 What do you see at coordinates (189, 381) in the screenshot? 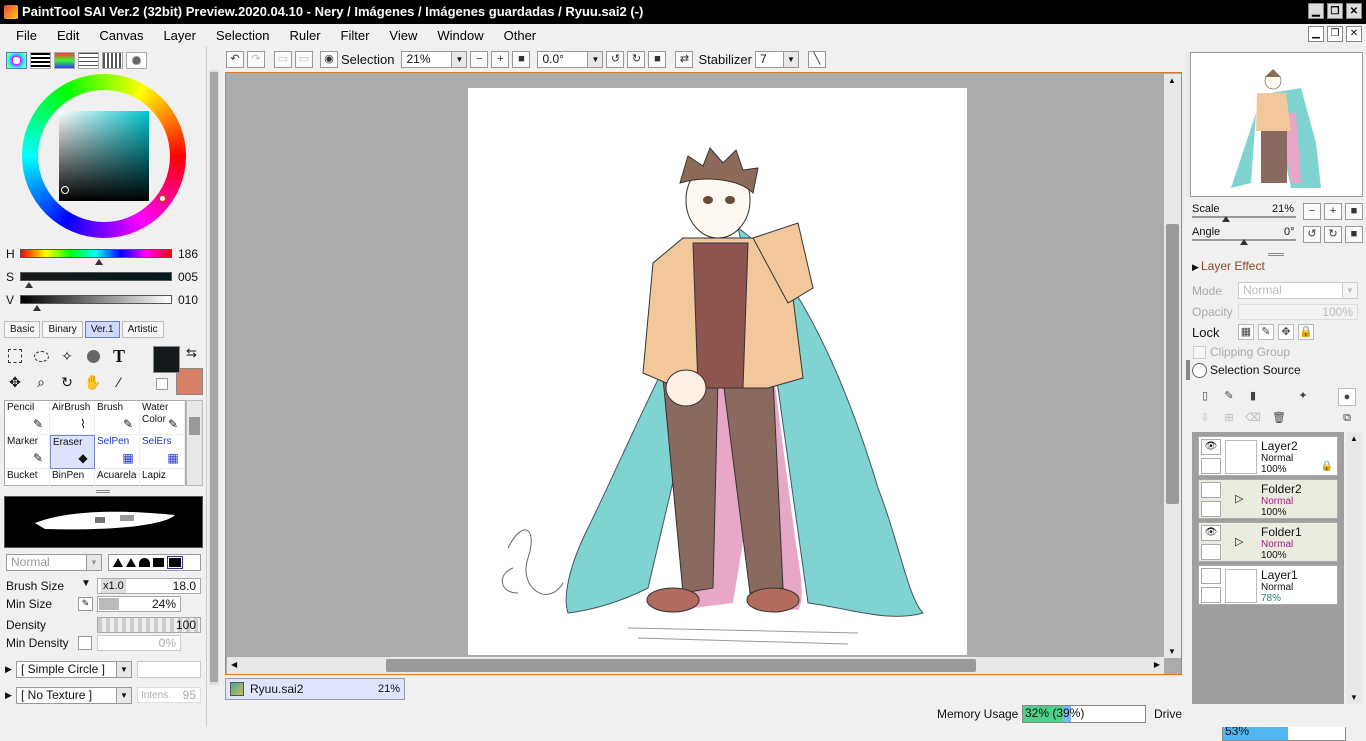
I see `secondary-color-swatch` at bounding box center [189, 381].